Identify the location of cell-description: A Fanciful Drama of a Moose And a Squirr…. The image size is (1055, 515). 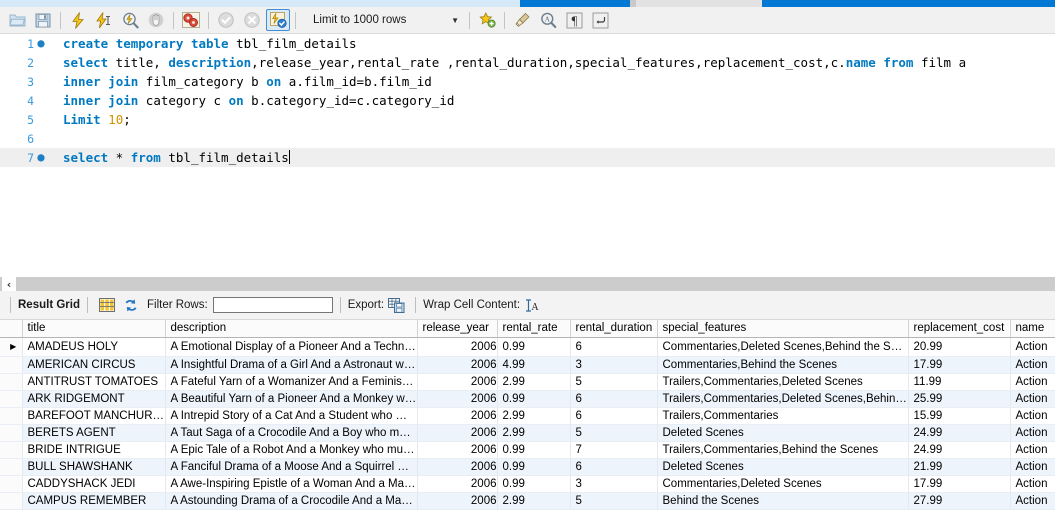
(291, 467).